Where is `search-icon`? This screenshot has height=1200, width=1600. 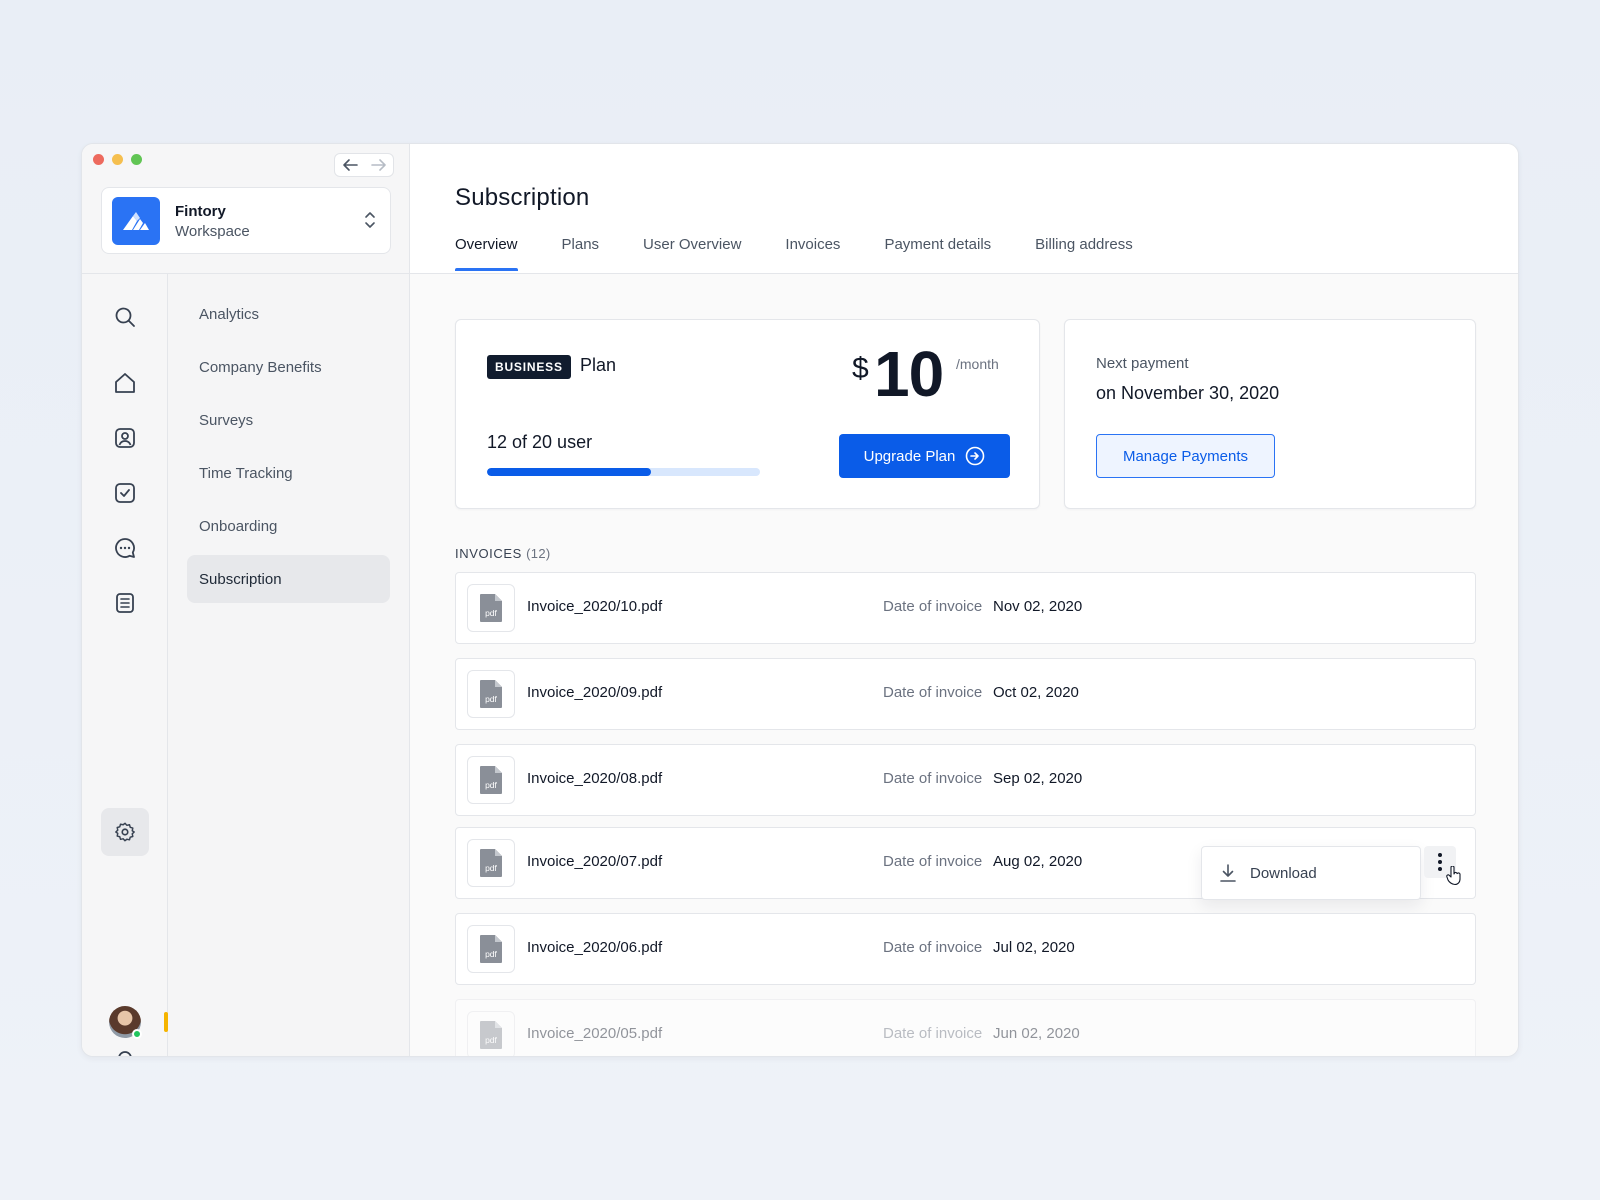
search-icon is located at coordinates (125, 317).